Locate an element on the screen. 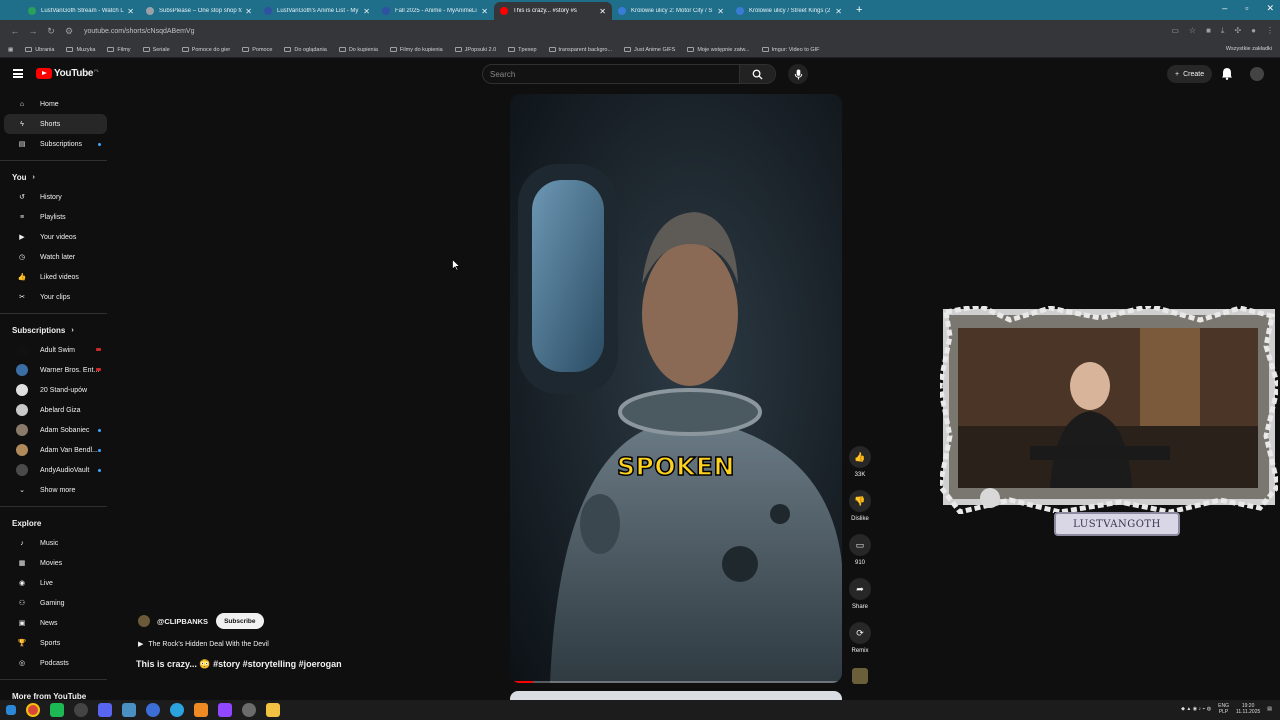  sidebar-item-20-stand-up-w: 20 Stand-upów is located at coordinates (55, 390).